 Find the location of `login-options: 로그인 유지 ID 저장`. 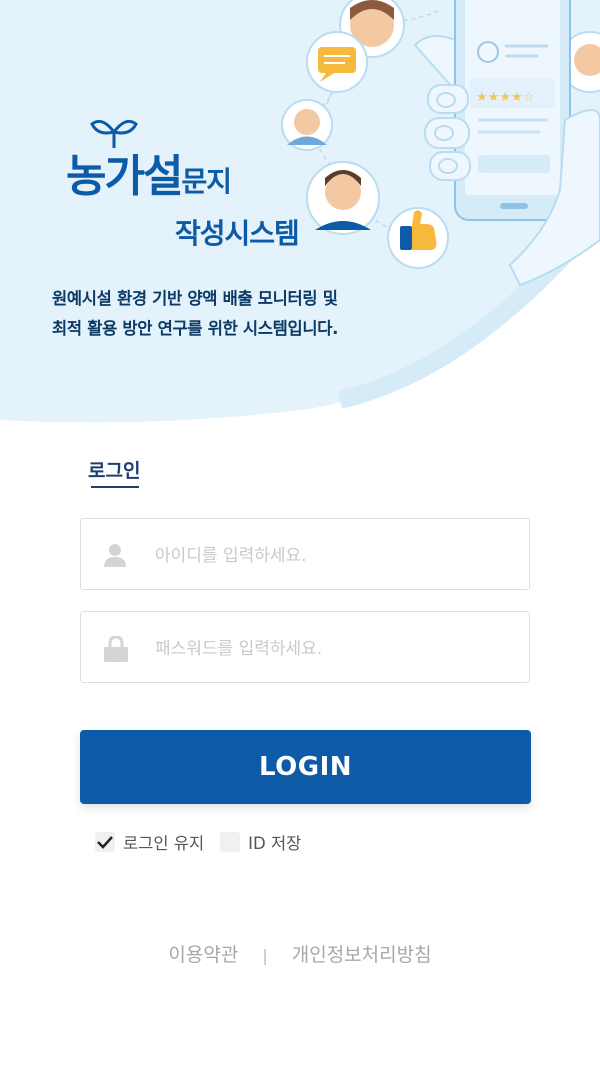

login-options: 로그인 유지 ID 저장 is located at coordinates (206, 842).